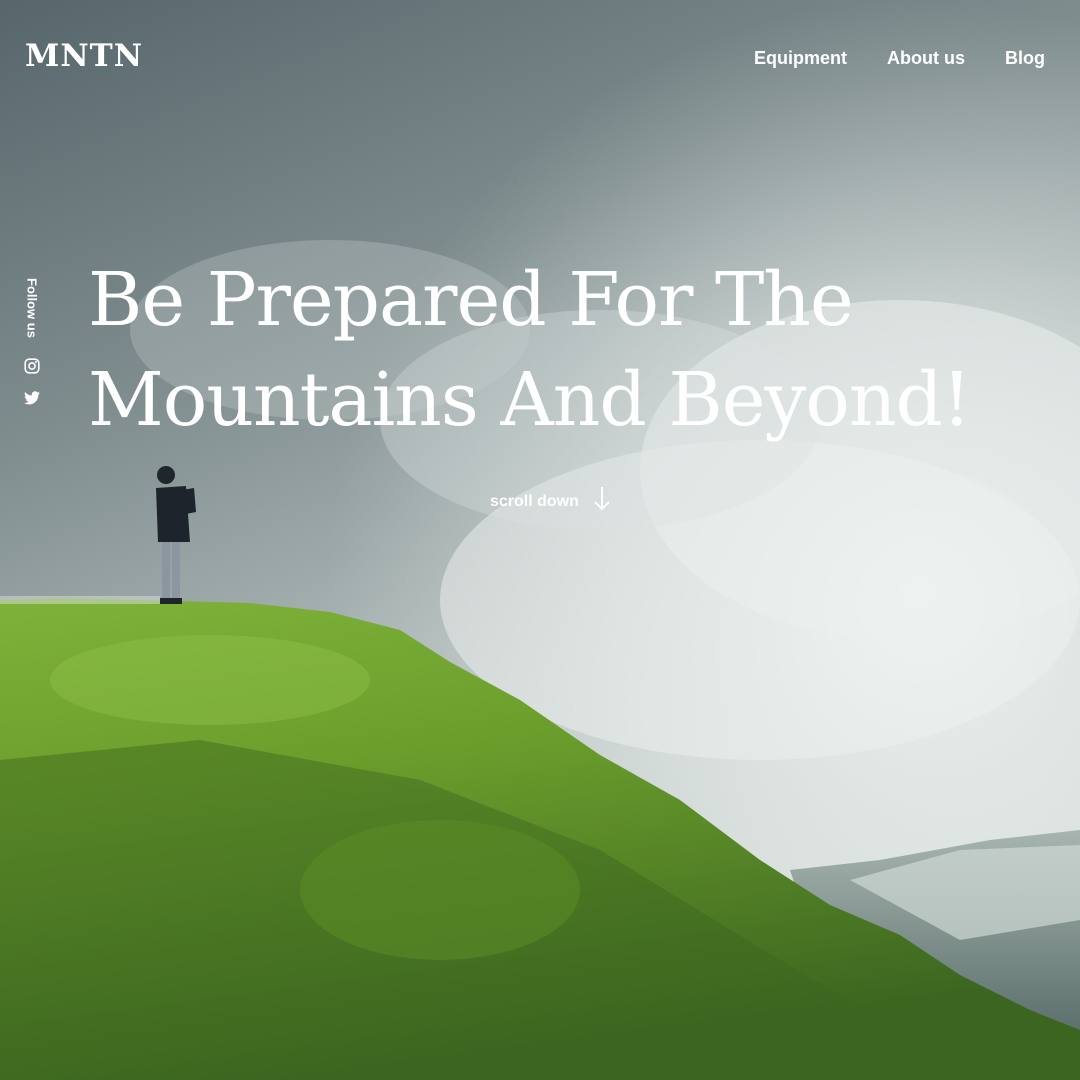 Image resolution: width=1080 pixels, height=1080 pixels. I want to click on arrow-down-icon, so click(602, 501).